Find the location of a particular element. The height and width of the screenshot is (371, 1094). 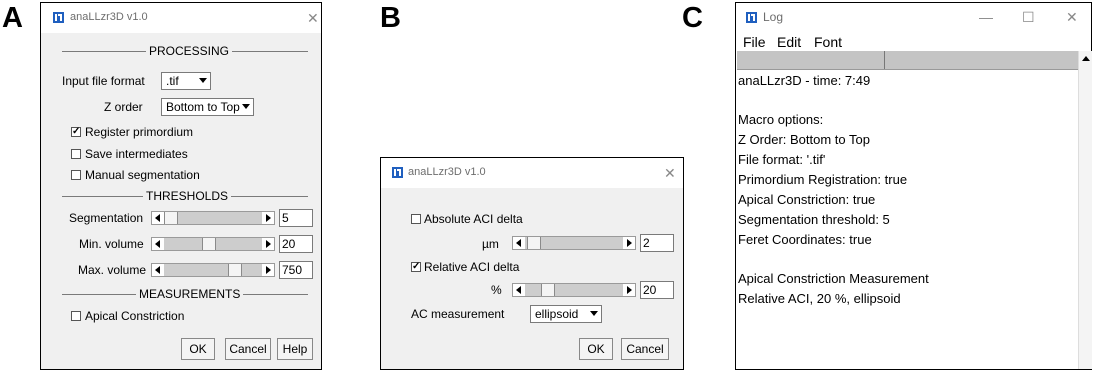

um-value-field: 2 is located at coordinates (657, 243).